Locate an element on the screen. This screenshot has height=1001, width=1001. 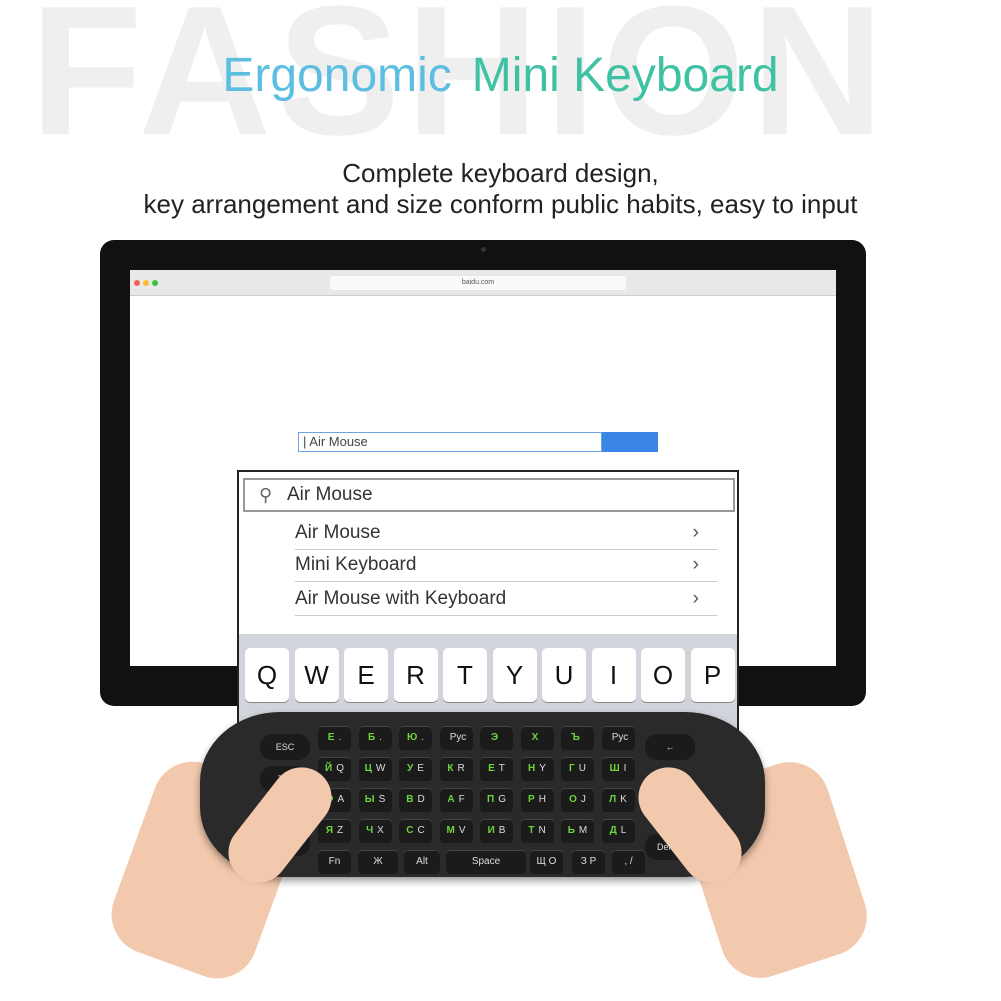
cyrillic-label: Л is located at coordinates (613, 799).